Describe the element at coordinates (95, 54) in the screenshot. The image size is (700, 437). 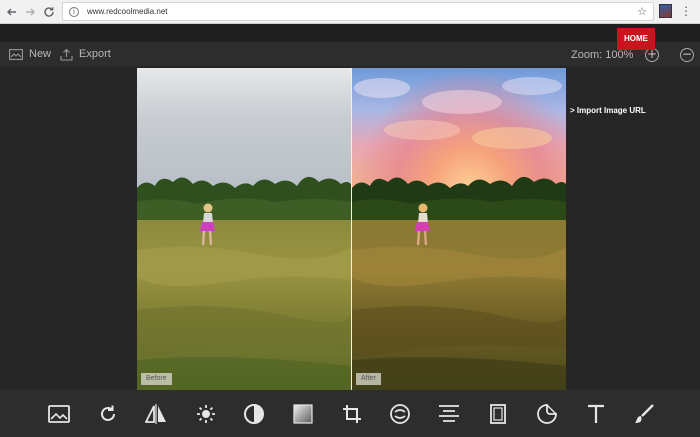
I see `export-label: Export` at that location.